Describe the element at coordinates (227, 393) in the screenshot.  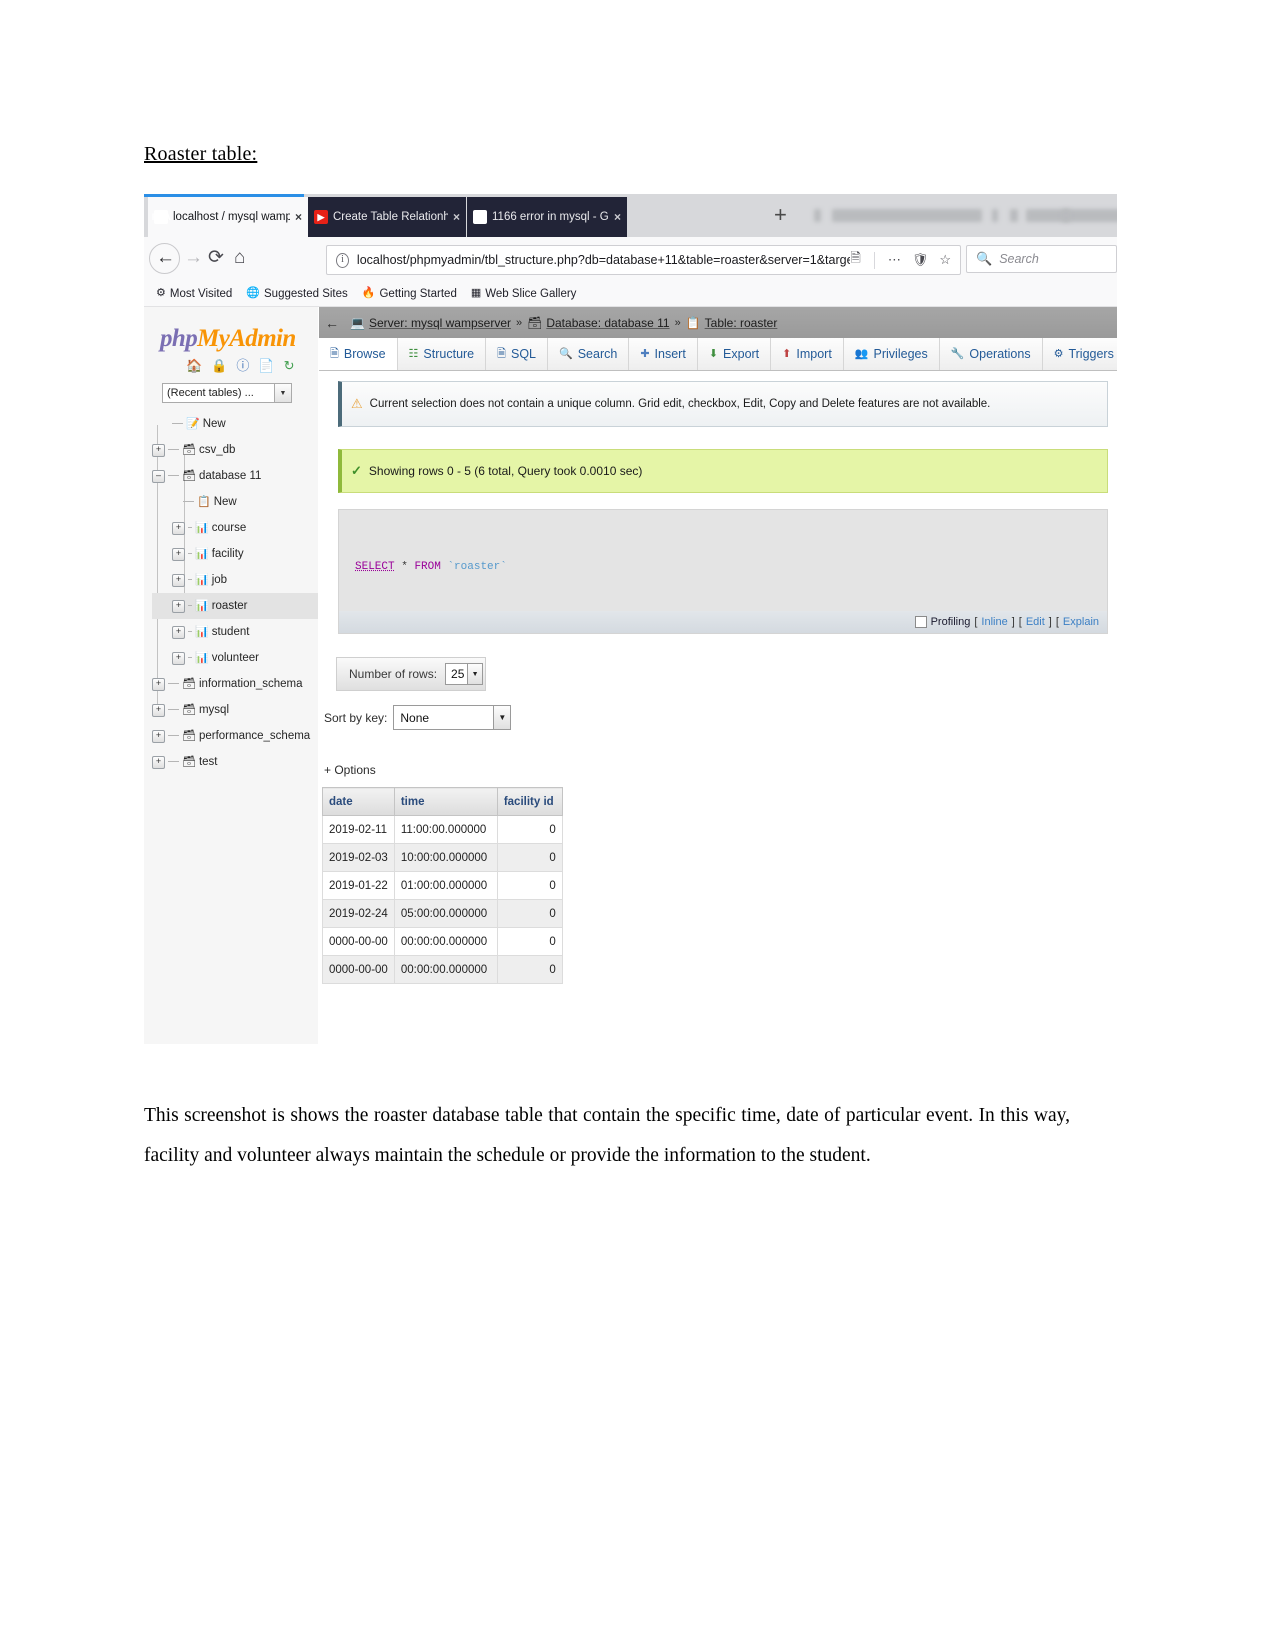
I see `recent-tables-select: (Recent tables) ... ▼` at that location.